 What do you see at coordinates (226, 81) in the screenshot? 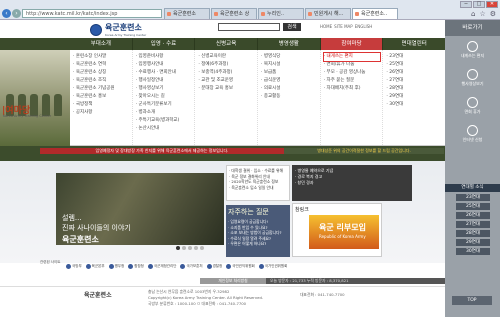
I see `menu-item: · 교관 및 조교운영` at bounding box center [226, 81].